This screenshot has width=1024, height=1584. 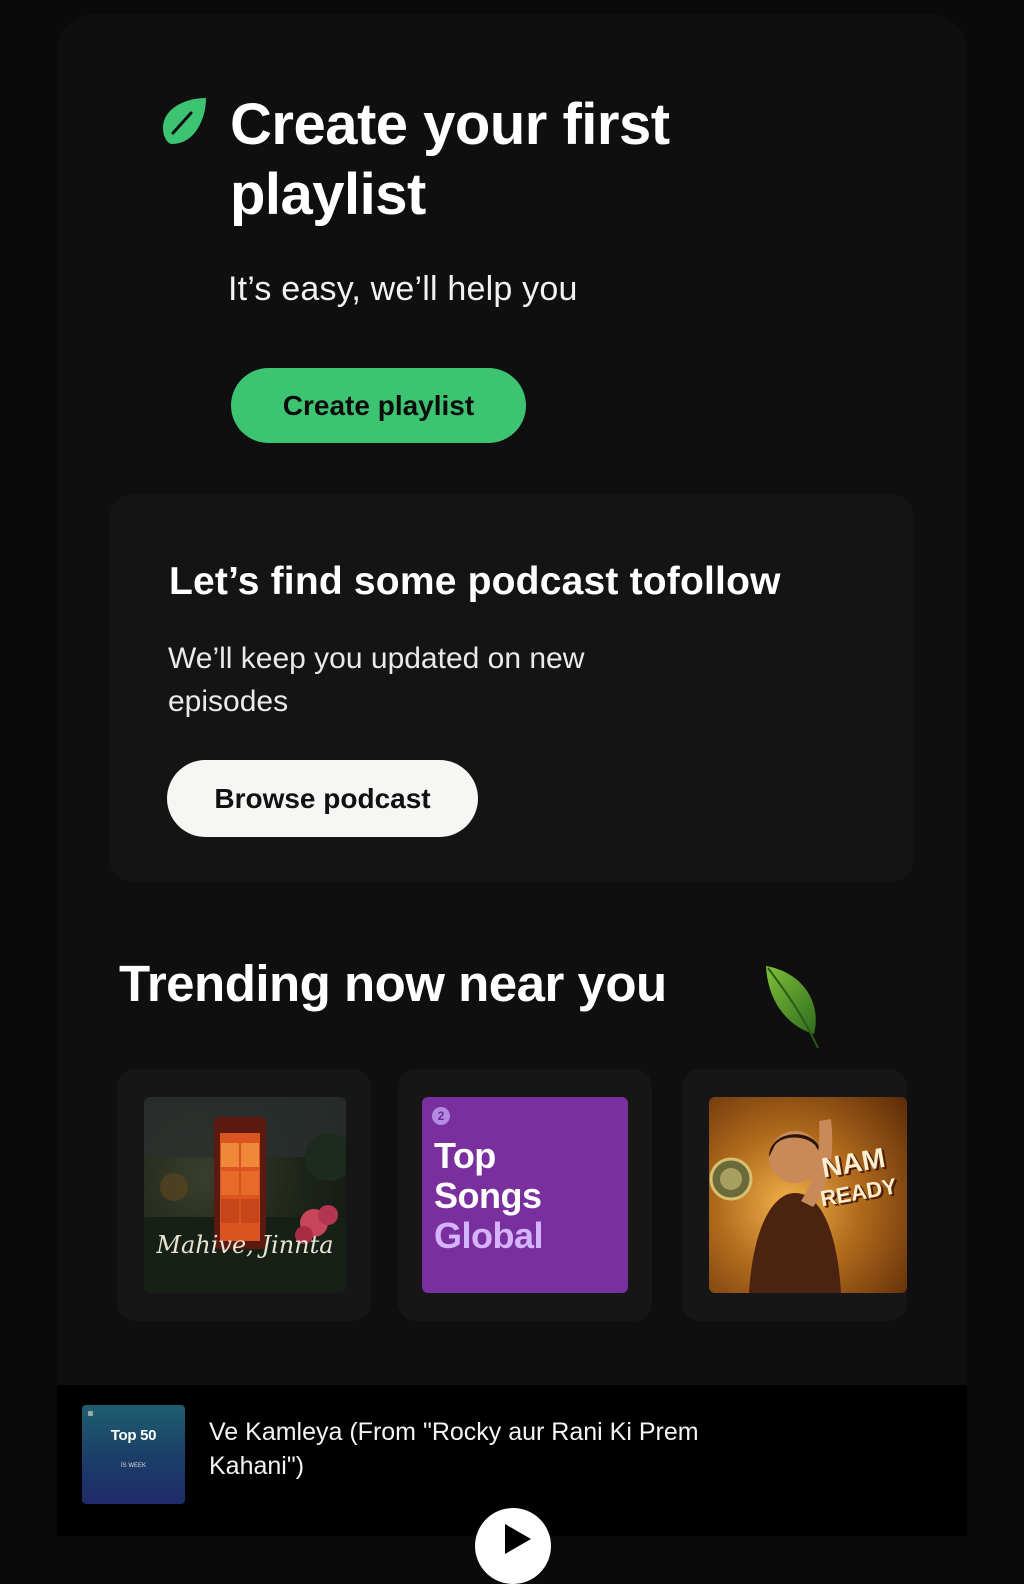 What do you see at coordinates (465, 1155) in the screenshot?
I see `playlist-title-line-1: Top` at bounding box center [465, 1155].